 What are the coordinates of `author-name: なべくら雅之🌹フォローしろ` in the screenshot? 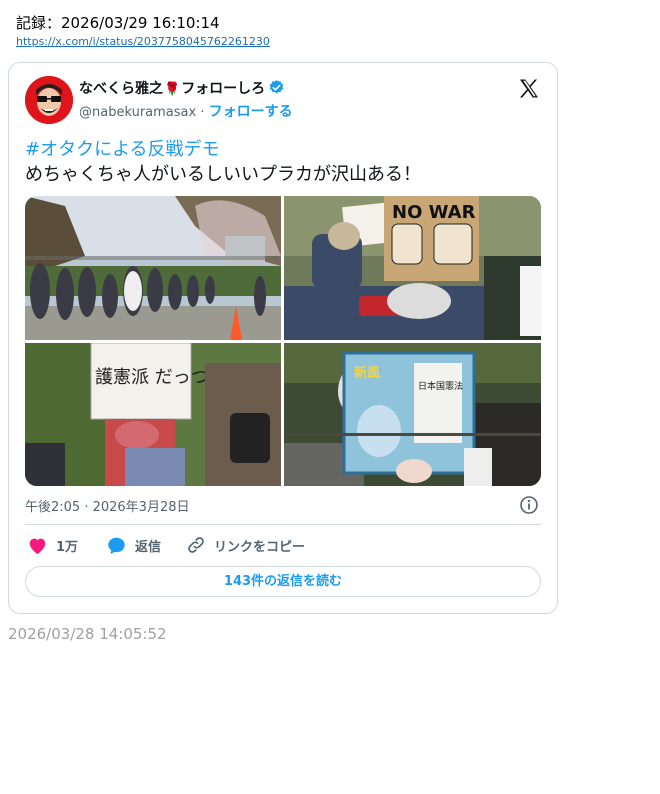 It's located at (182, 89).